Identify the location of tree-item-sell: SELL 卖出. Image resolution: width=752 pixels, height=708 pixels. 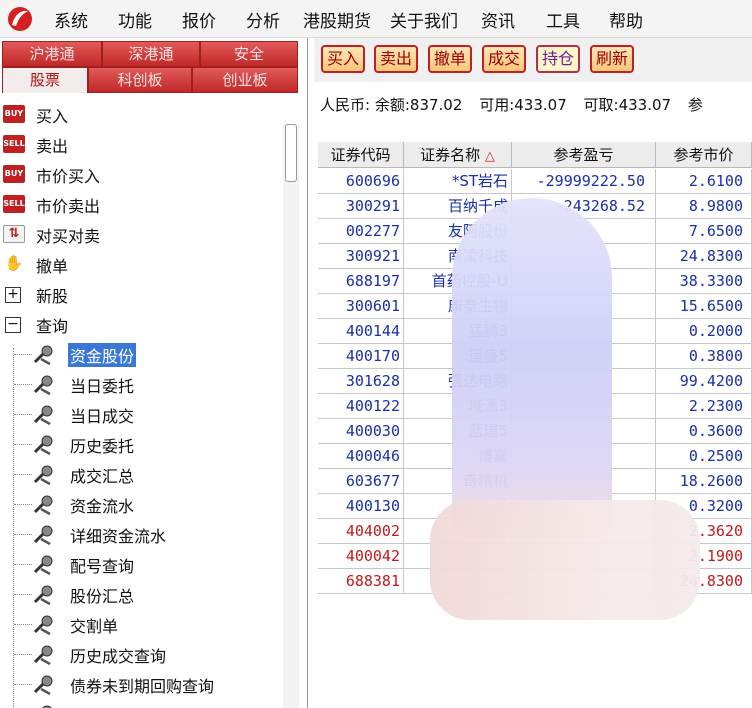
(140, 144).